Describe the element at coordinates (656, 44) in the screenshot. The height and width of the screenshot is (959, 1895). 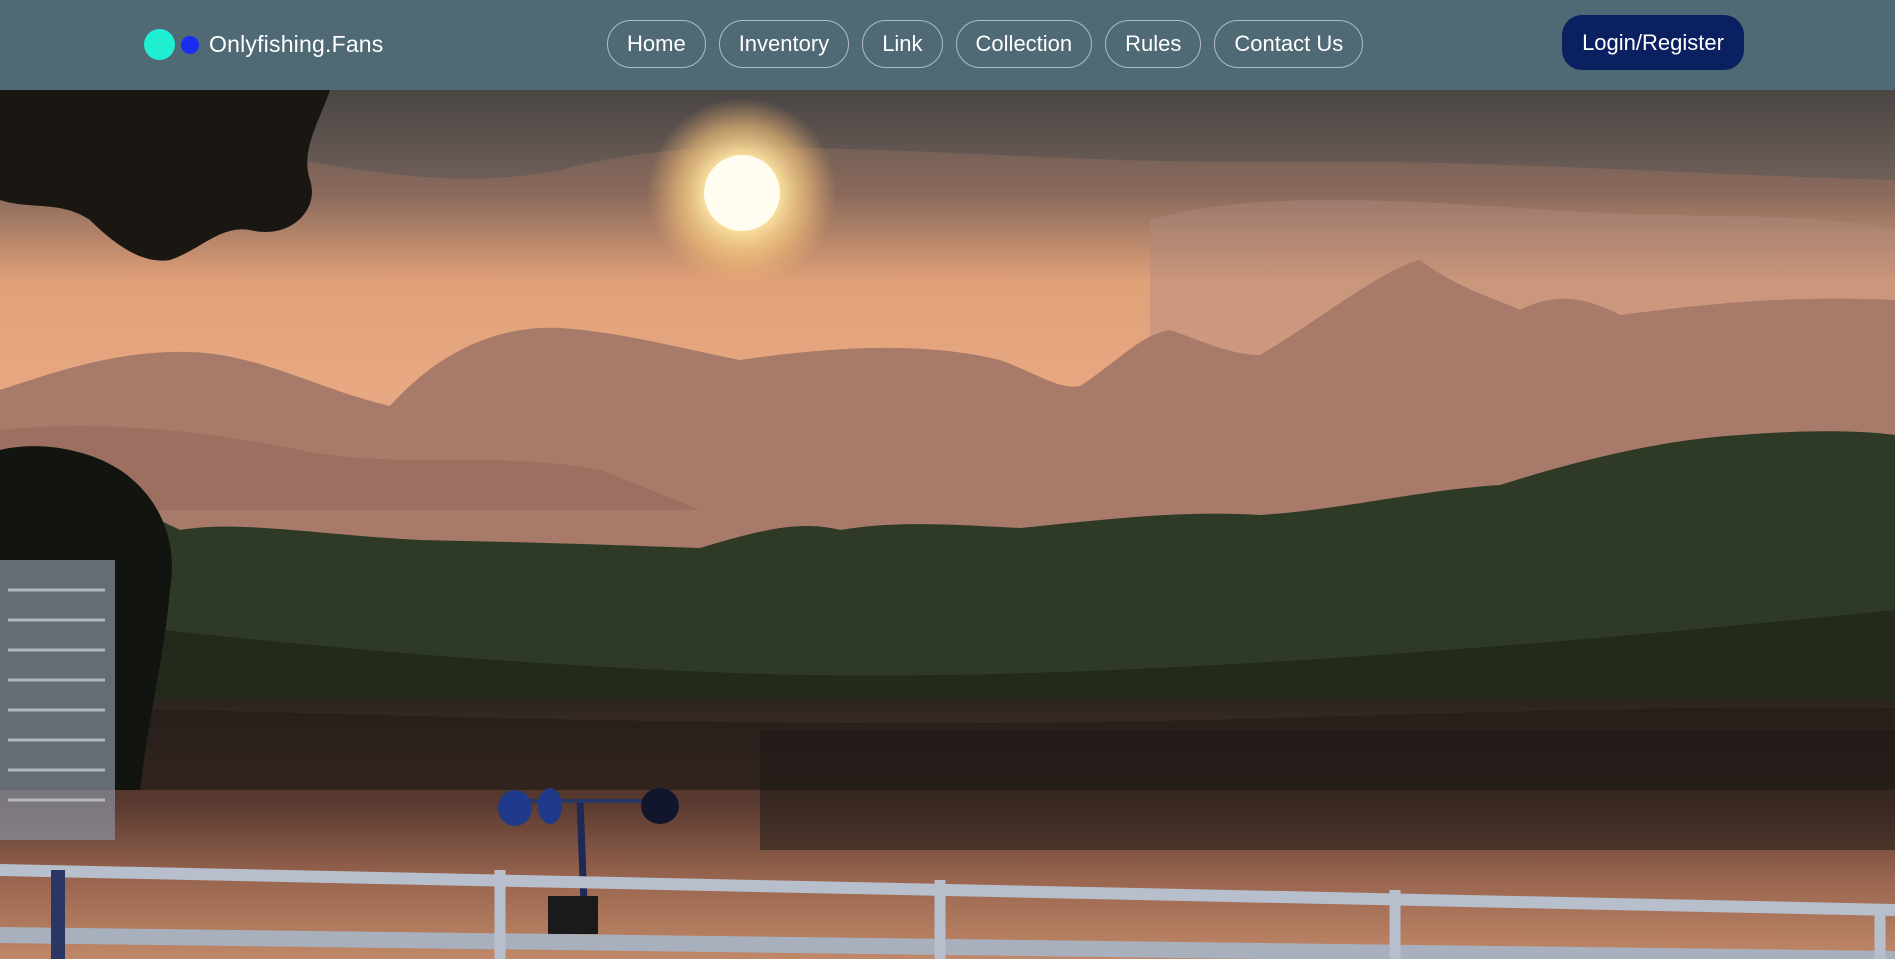
I see `nav-home: Home` at that location.